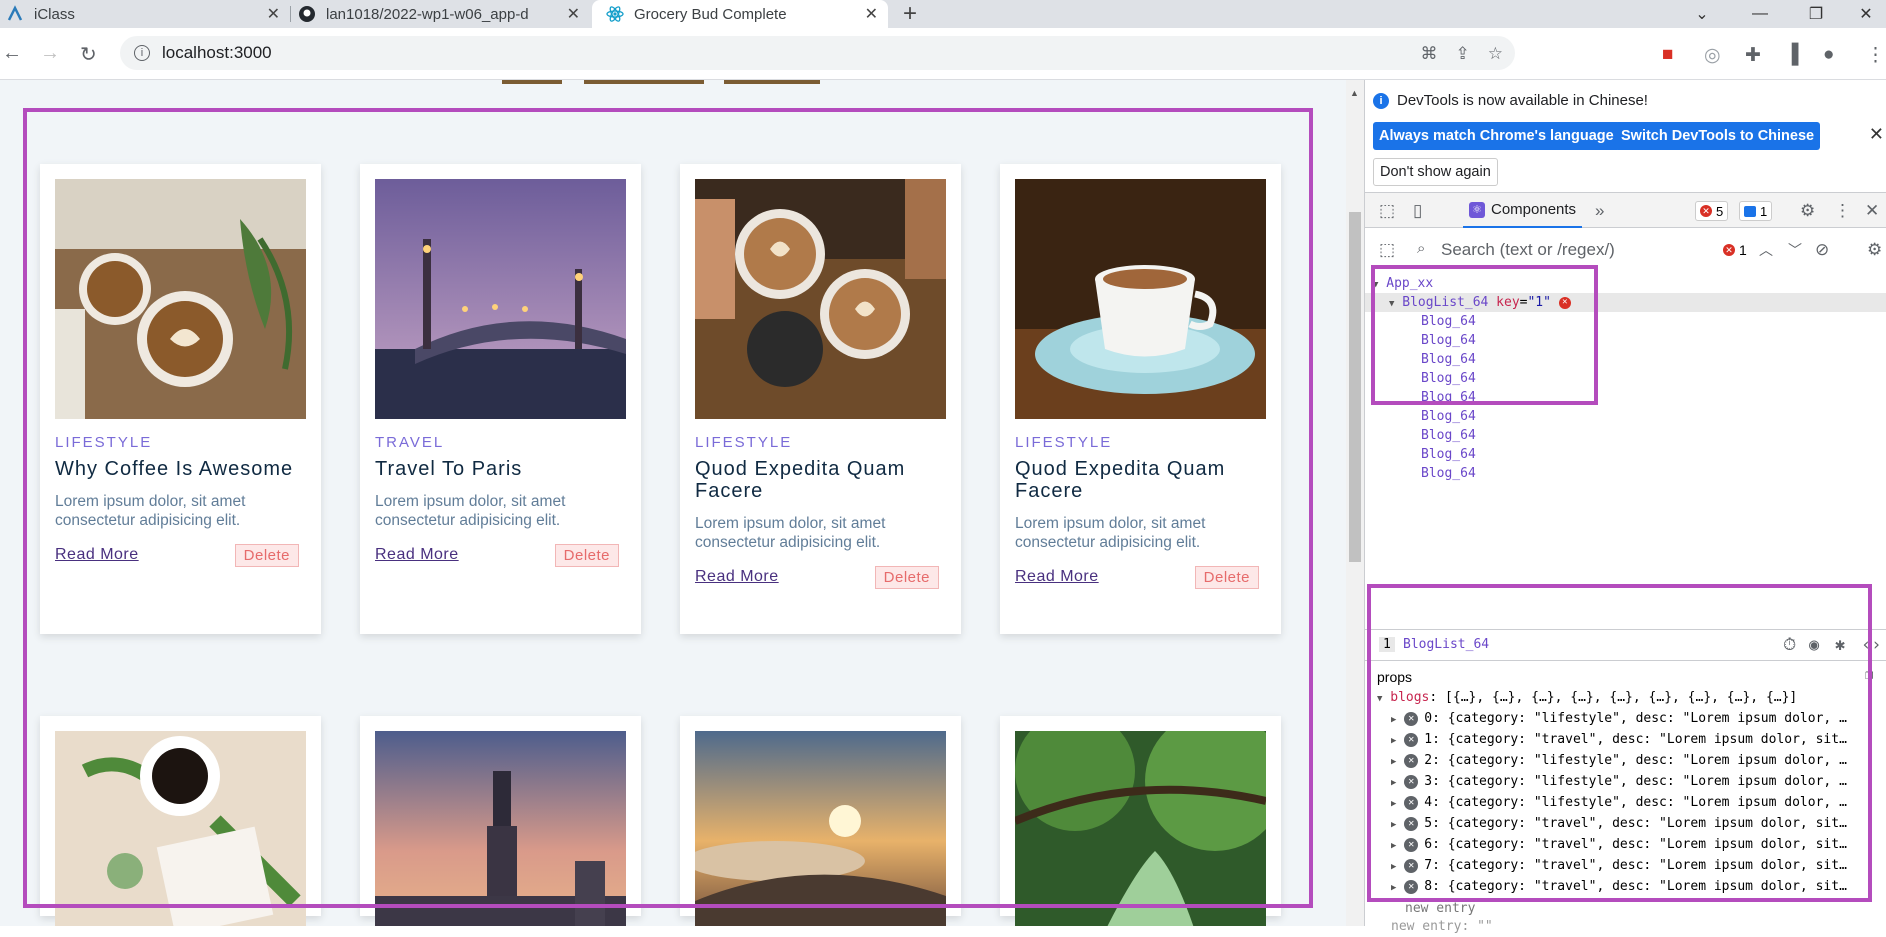 This screenshot has width=1886, height=937. Describe the element at coordinates (1842, 211) in the screenshot. I see `devtools-menu-icon: ⋮` at that location.